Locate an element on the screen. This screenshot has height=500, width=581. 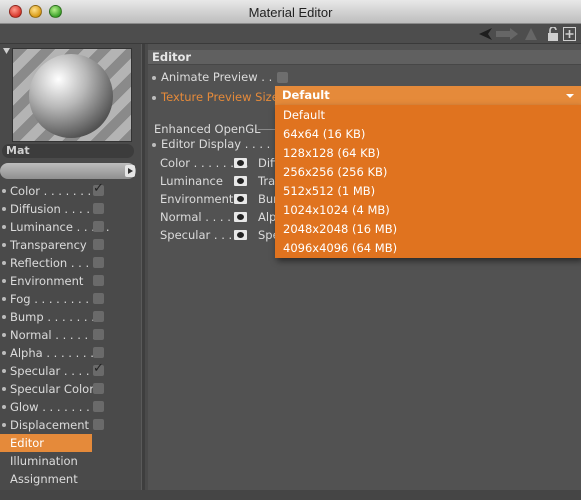
channel-label: Glow . . . . . . . . is located at coordinates (54, 407).